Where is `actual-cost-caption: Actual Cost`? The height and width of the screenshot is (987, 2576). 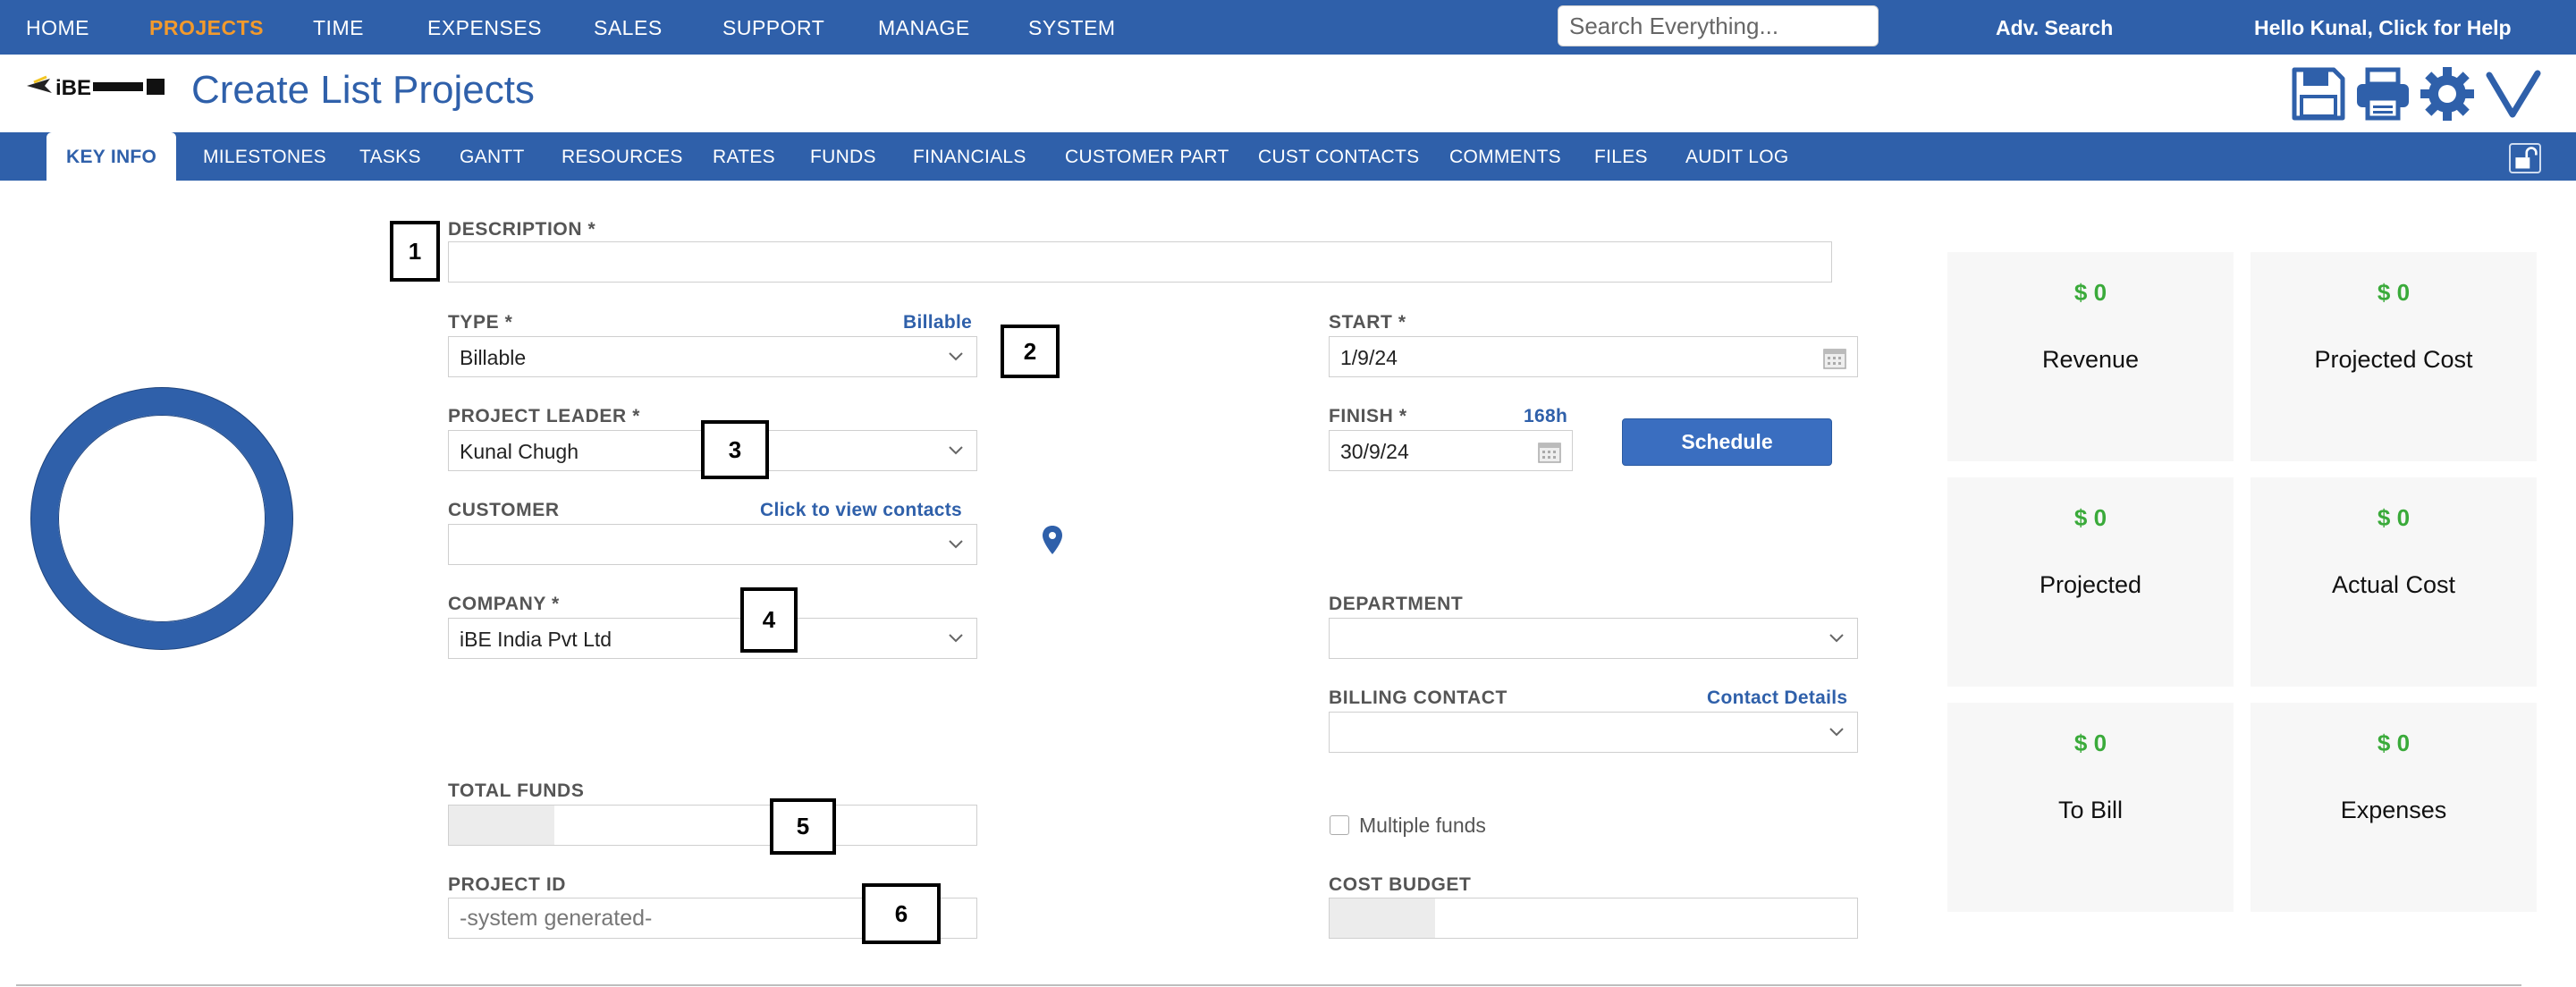 actual-cost-caption: Actual Cost is located at coordinates (2393, 584).